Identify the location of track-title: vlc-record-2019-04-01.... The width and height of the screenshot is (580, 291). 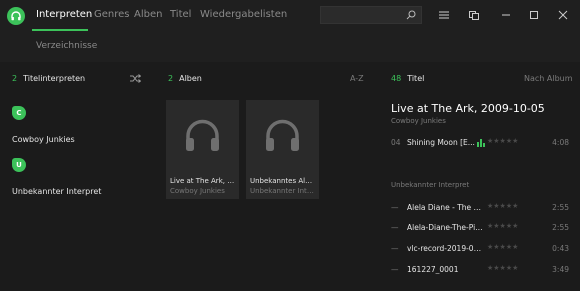
(445, 248).